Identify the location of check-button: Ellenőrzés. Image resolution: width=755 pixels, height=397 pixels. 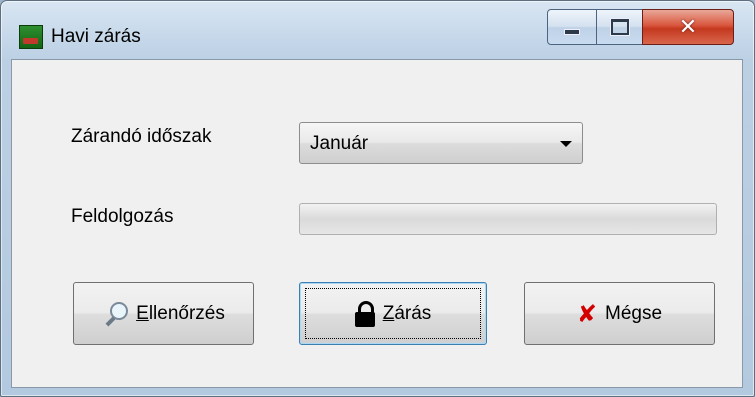
(163, 313).